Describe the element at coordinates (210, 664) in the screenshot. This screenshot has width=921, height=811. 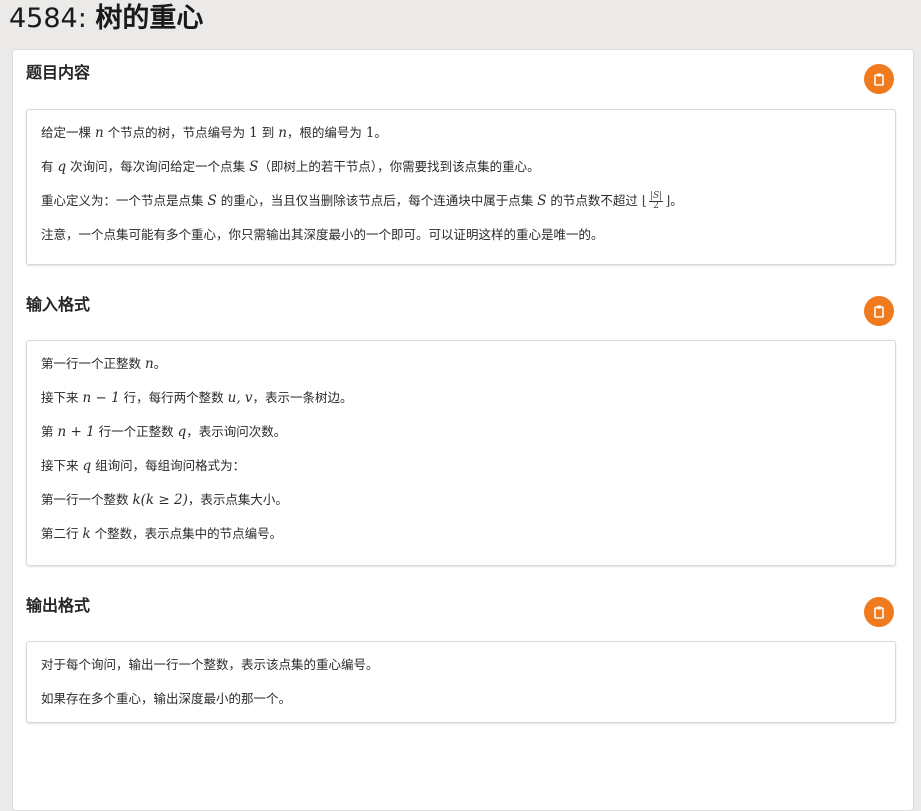
I see `output-line-1: 对于每个询问，输出一行一个整数，表示该点集的重心编号。` at that location.